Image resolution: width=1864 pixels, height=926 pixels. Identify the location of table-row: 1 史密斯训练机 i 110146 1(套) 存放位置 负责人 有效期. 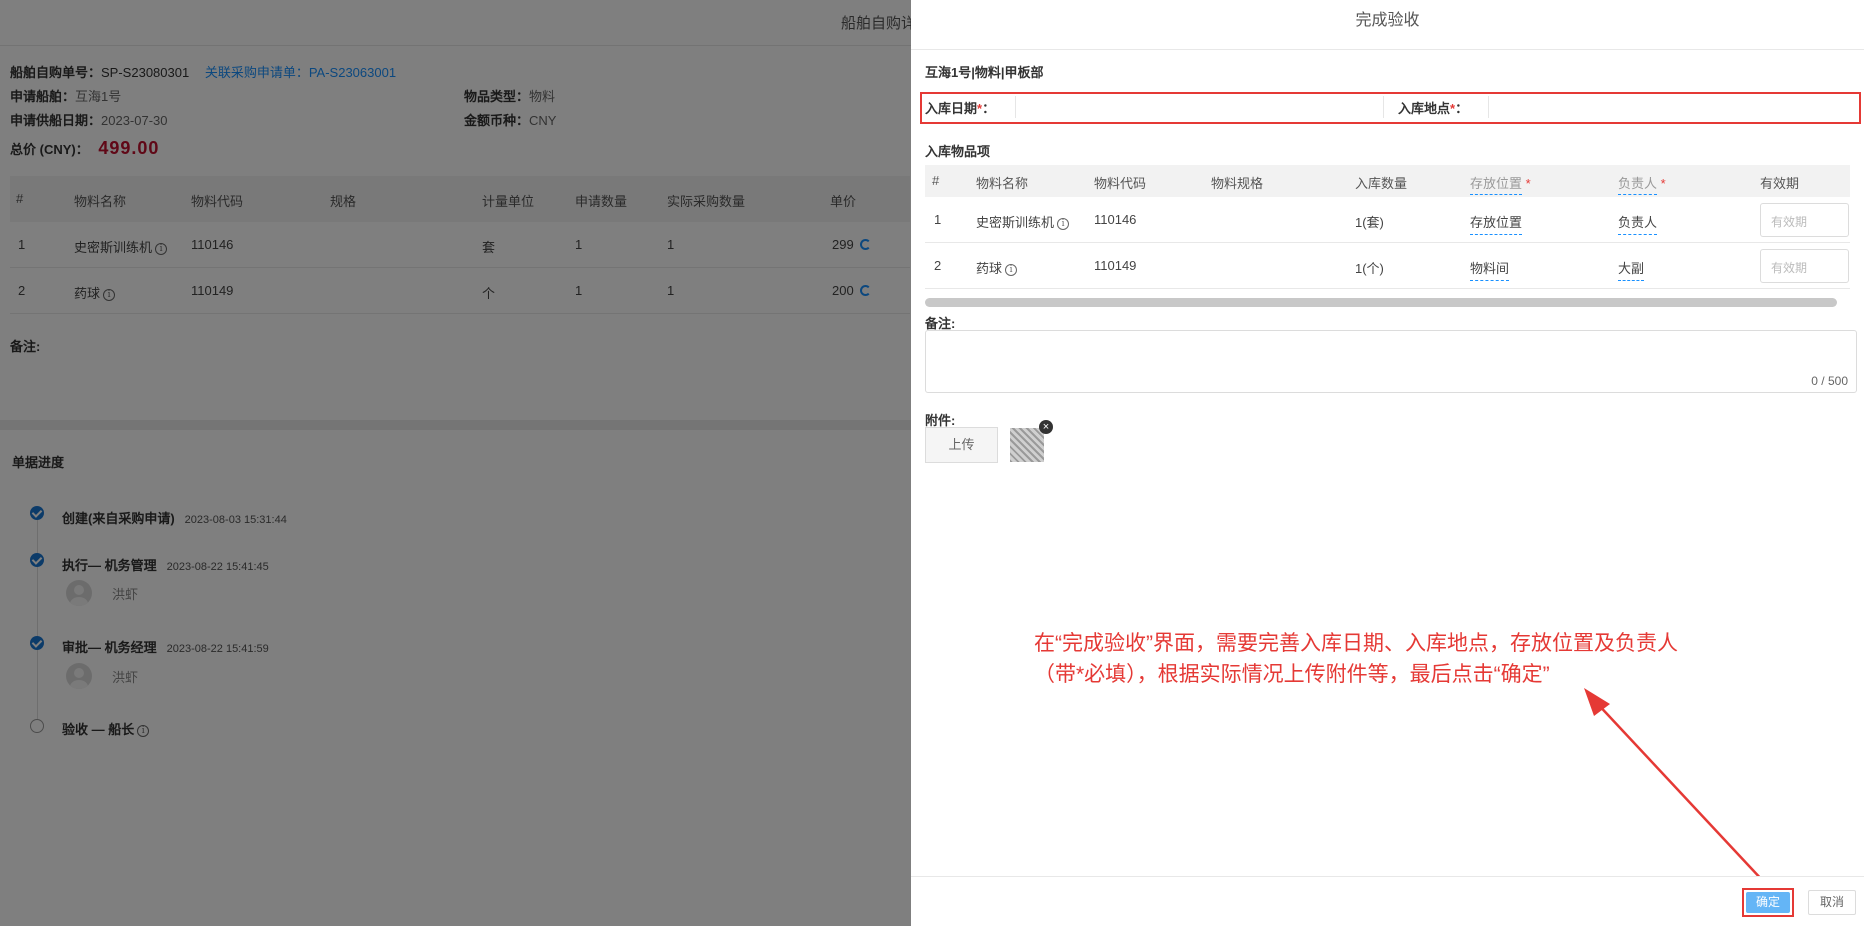
(1387, 220).